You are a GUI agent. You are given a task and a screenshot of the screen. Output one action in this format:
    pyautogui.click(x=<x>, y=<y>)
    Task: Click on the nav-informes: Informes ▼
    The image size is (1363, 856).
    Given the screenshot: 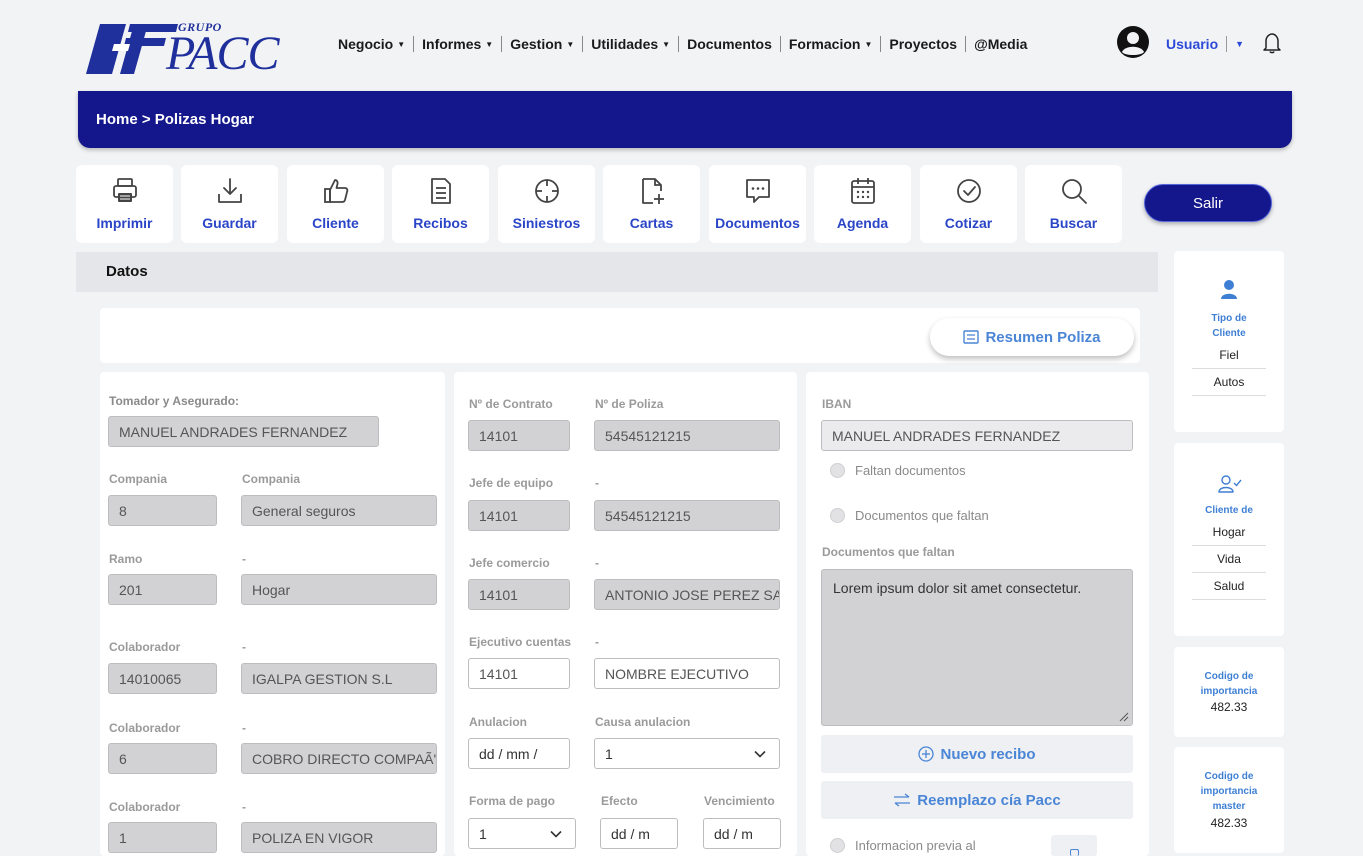 What is the action you would take?
    pyautogui.click(x=457, y=44)
    